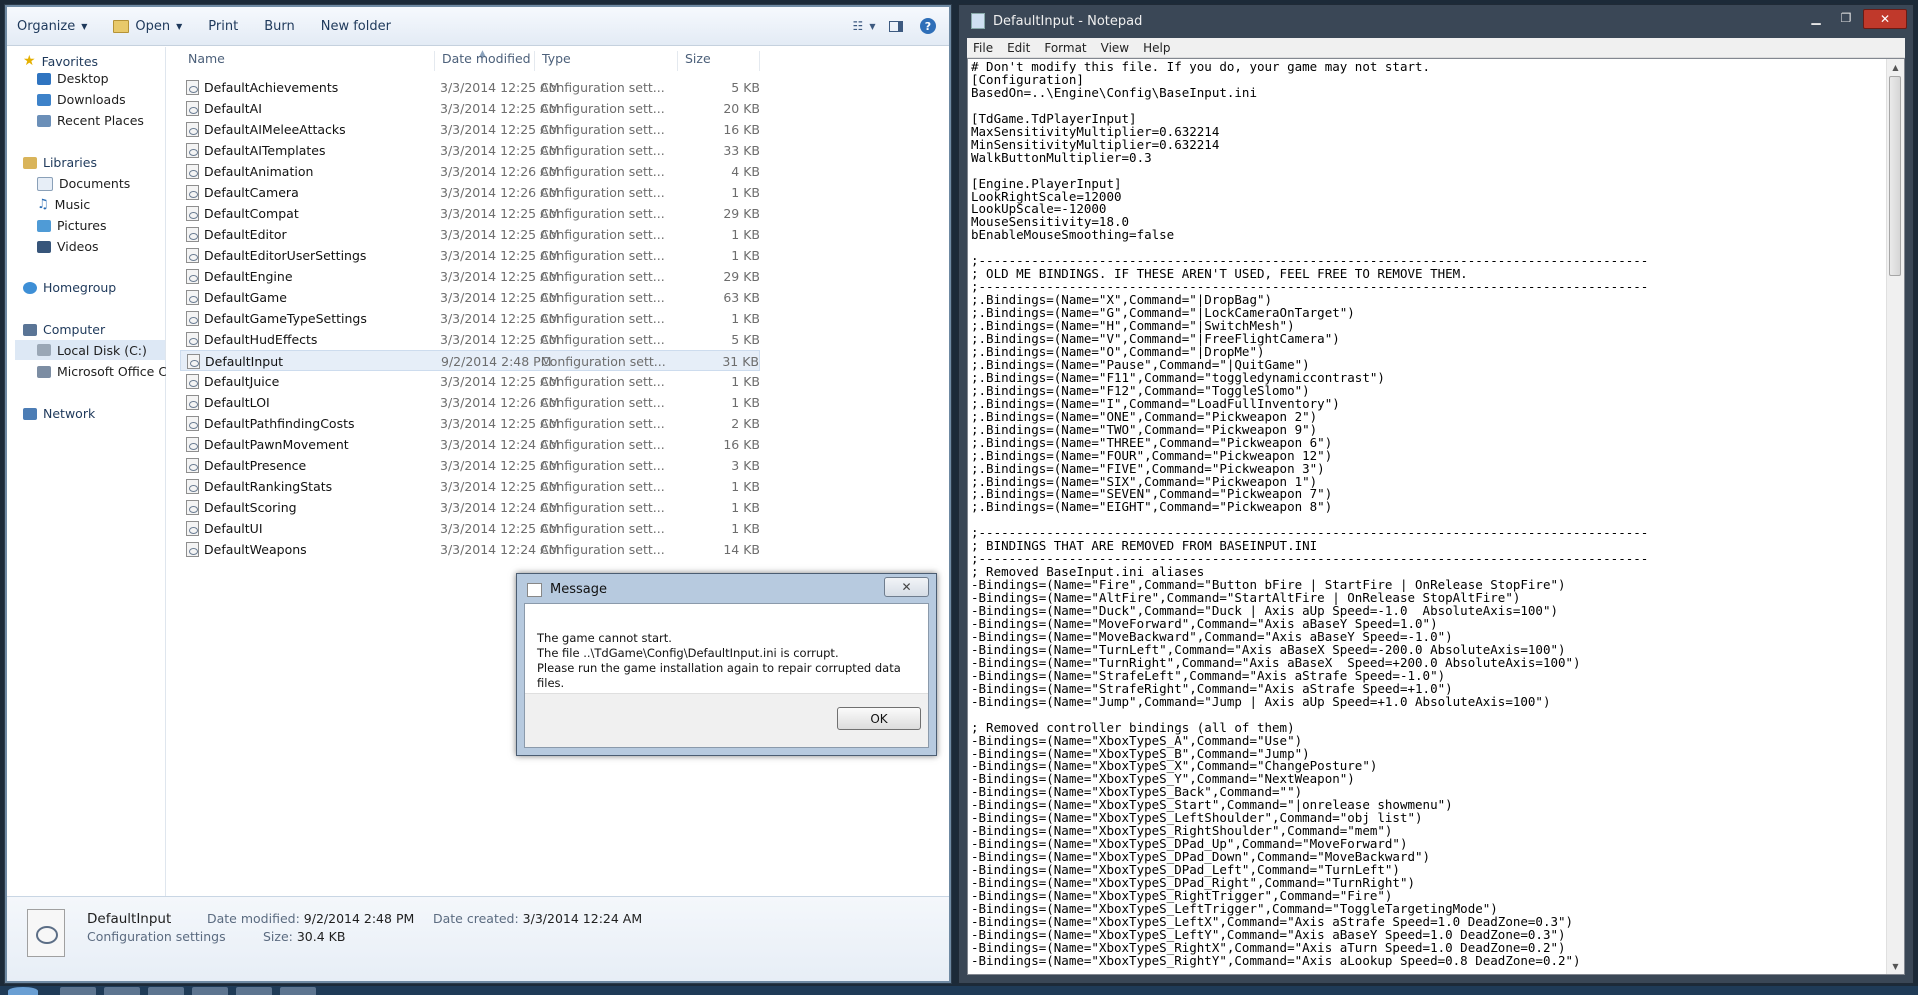 The image size is (1918, 995). What do you see at coordinates (745, 192) in the screenshot?
I see `file-size: 1 KB` at bounding box center [745, 192].